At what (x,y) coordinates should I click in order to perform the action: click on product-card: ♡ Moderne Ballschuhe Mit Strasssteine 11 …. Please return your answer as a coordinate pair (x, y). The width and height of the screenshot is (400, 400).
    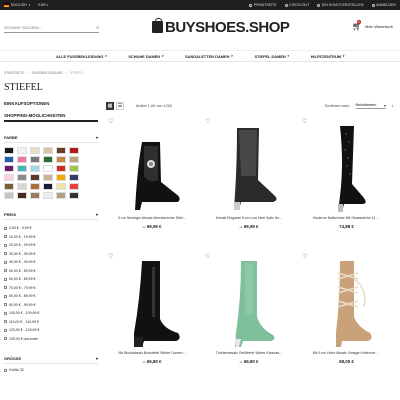
    Looking at the image, I should click on (346, 180).